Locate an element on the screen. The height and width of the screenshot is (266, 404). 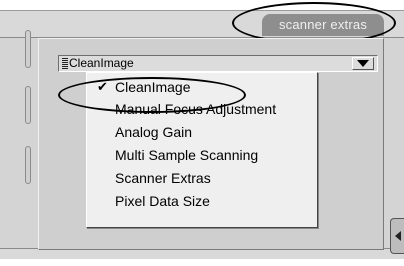
chevron-left-icon is located at coordinates (398, 236).